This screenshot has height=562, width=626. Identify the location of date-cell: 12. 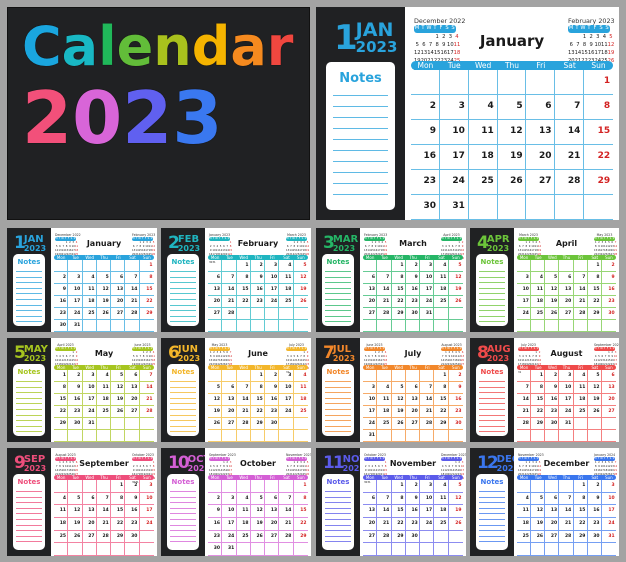
(75, 511).